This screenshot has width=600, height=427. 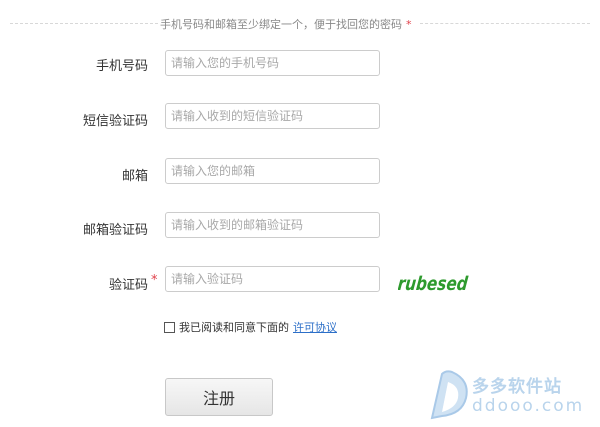 I want to click on required-mark: *, so click(x=409, y=24).